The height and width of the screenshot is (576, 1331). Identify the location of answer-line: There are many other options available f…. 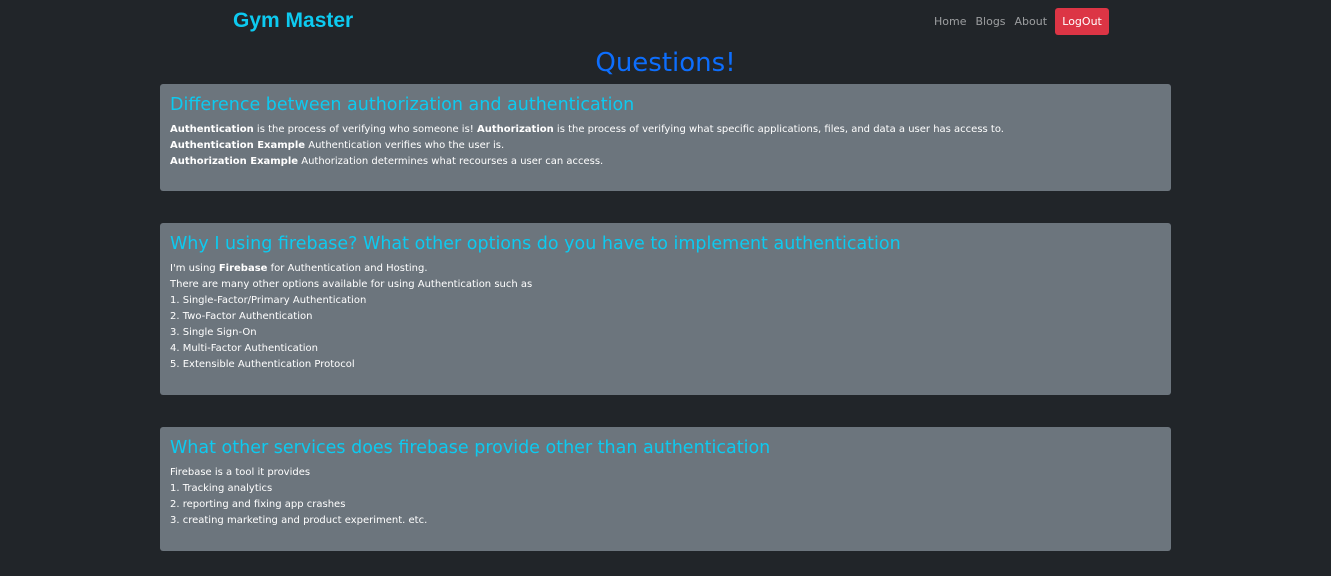
(351, 284).